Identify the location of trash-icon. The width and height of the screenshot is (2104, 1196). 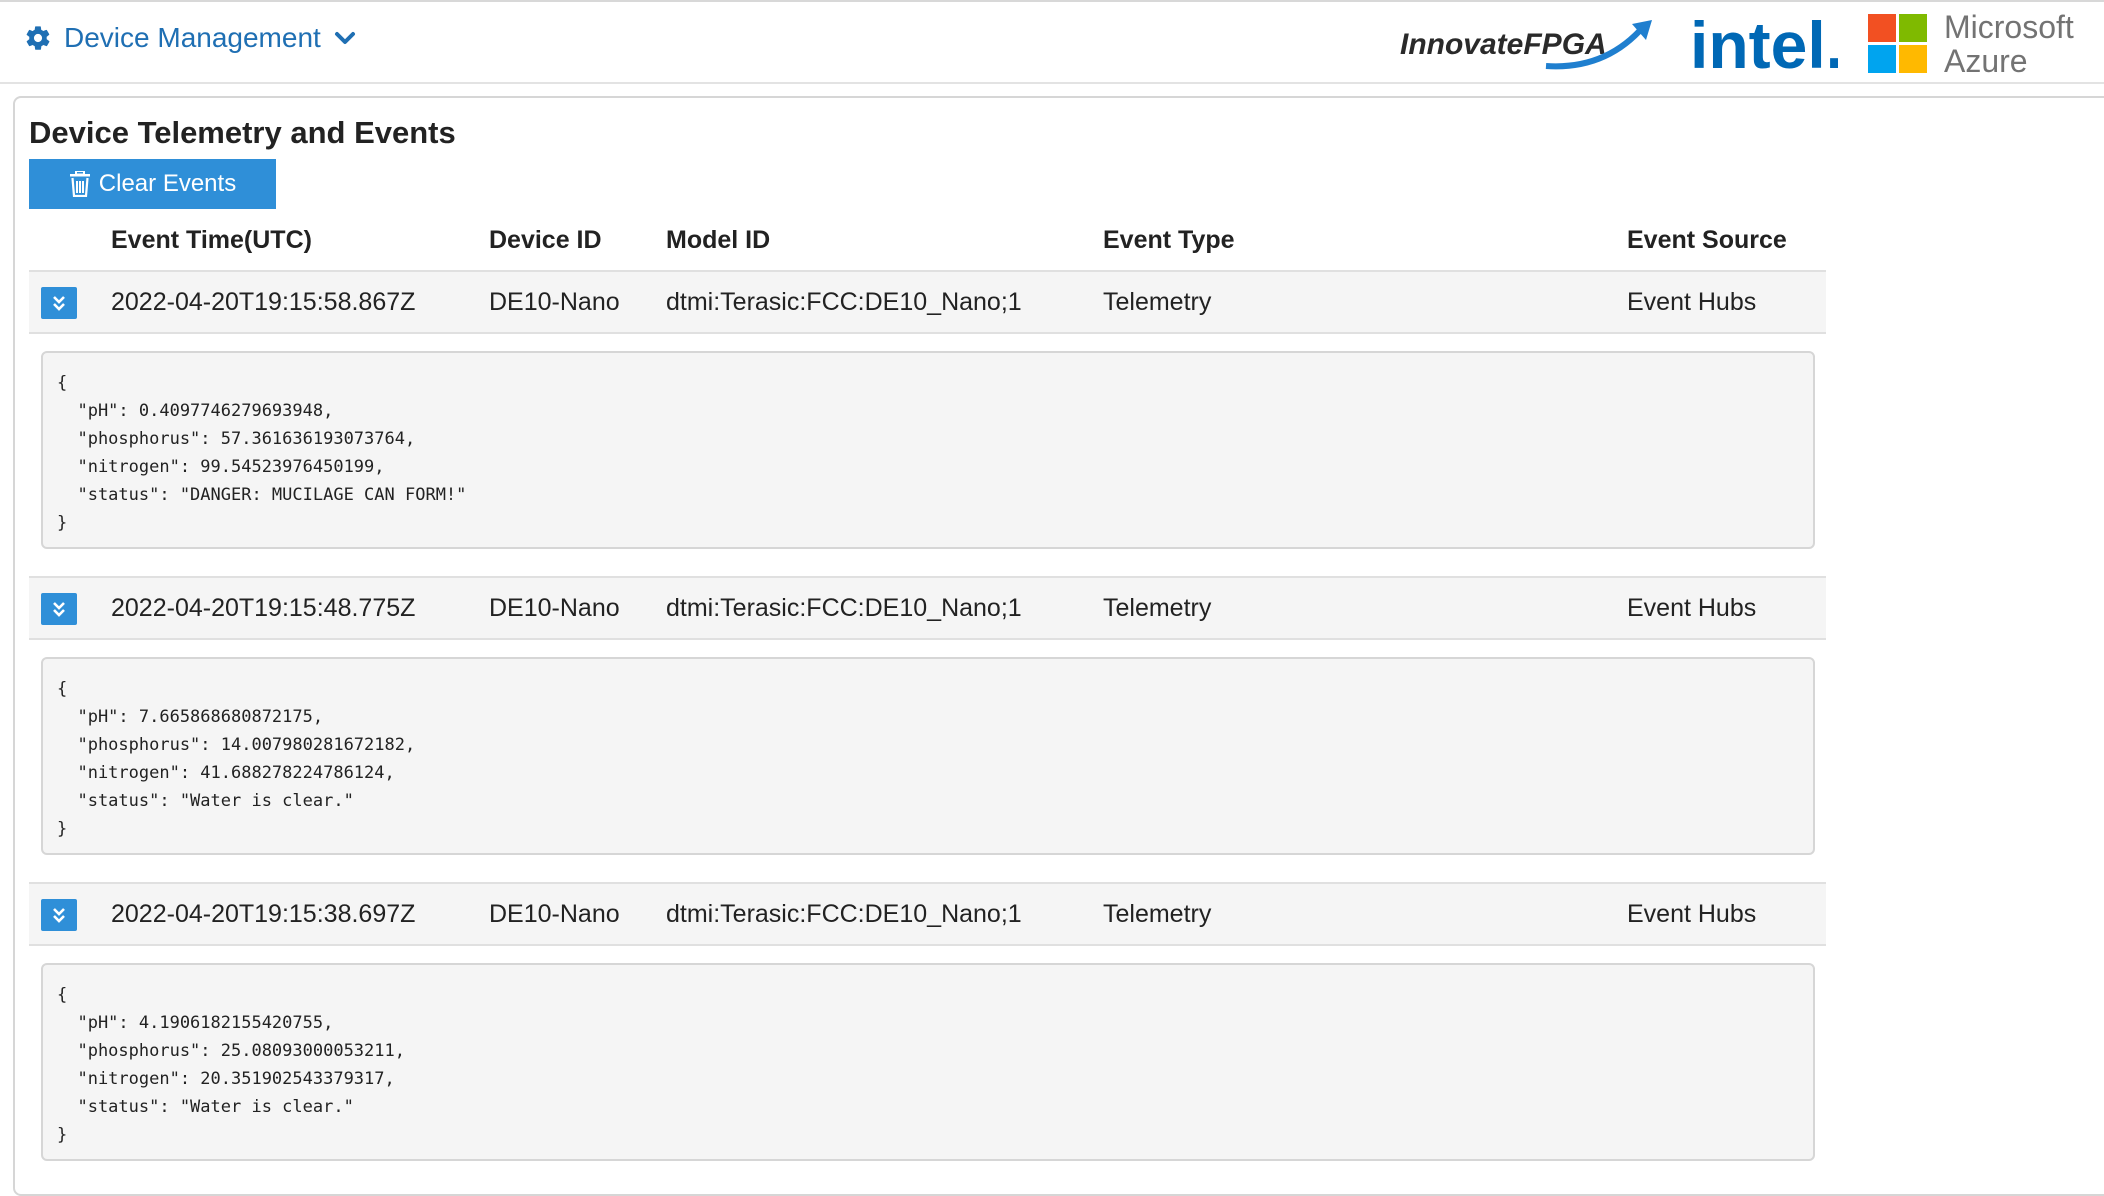
(79, 184).